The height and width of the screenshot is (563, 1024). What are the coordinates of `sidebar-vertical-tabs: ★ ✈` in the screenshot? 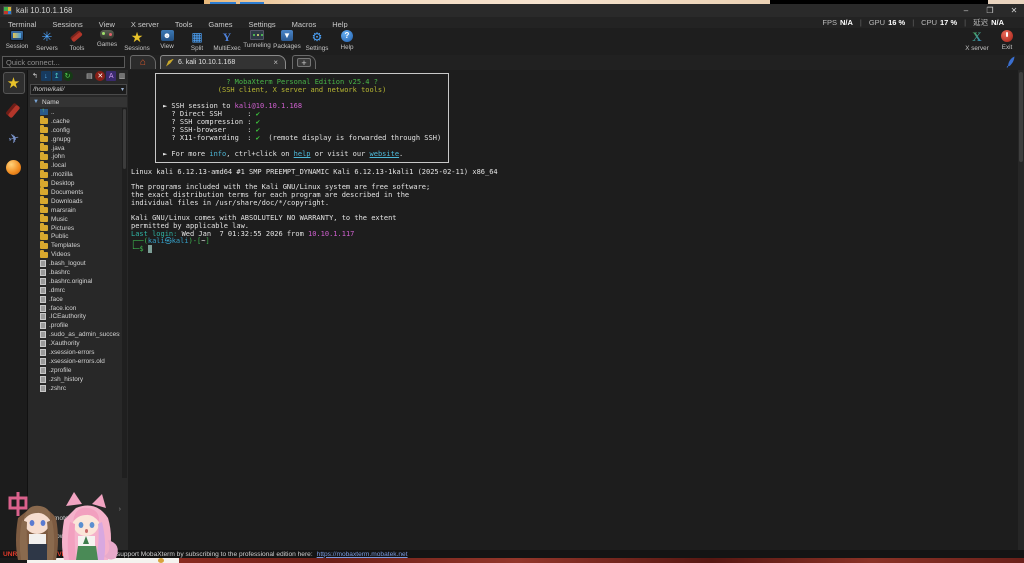 It's located at (13, 310).